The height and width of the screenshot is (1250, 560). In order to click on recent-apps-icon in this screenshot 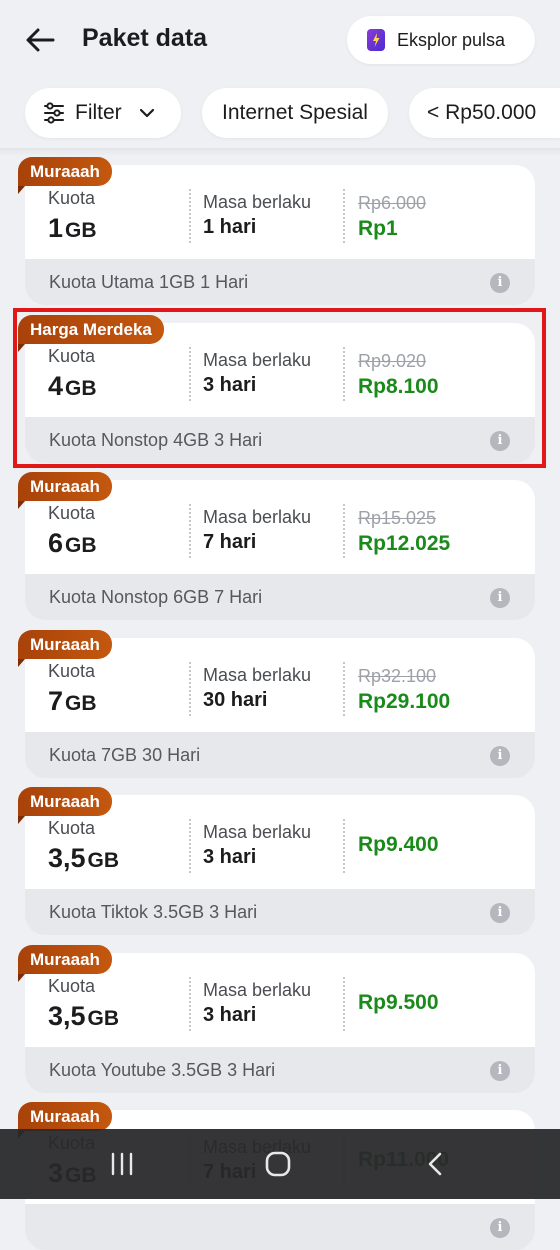, I will do `click(122, 1164)`.